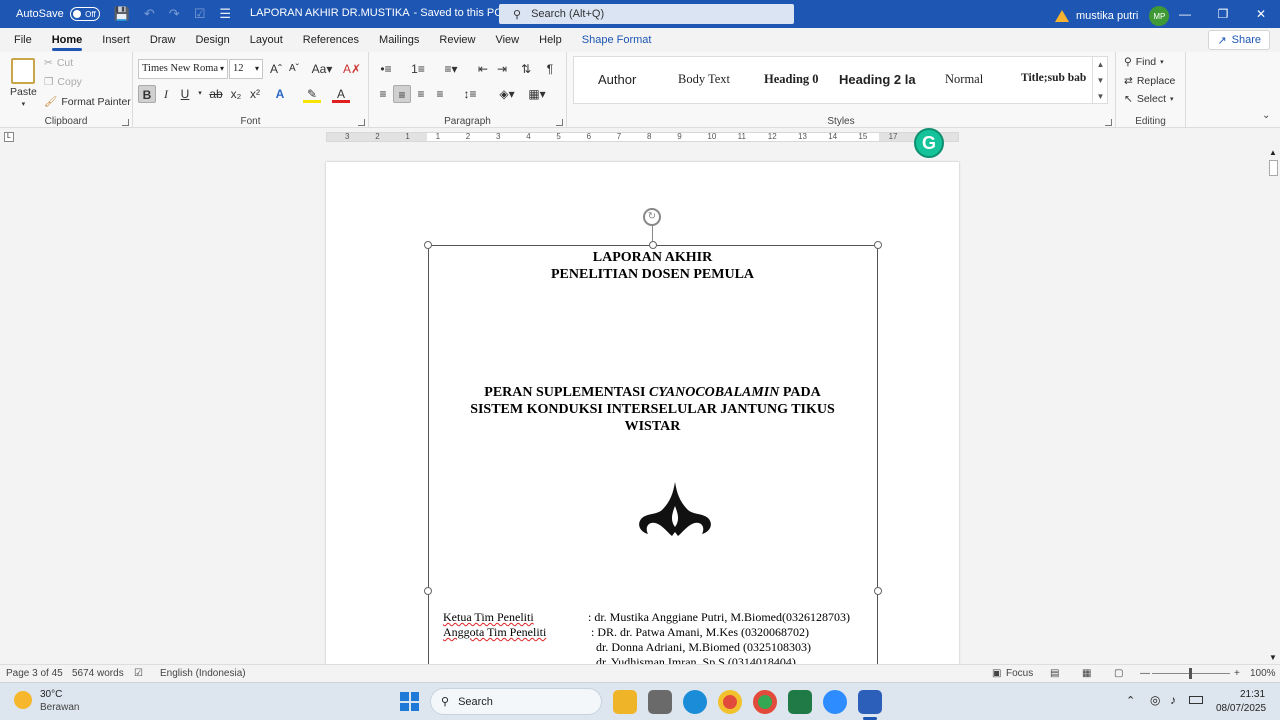  I want to click on print-layout-icon: ▦, so click(1086, 673).